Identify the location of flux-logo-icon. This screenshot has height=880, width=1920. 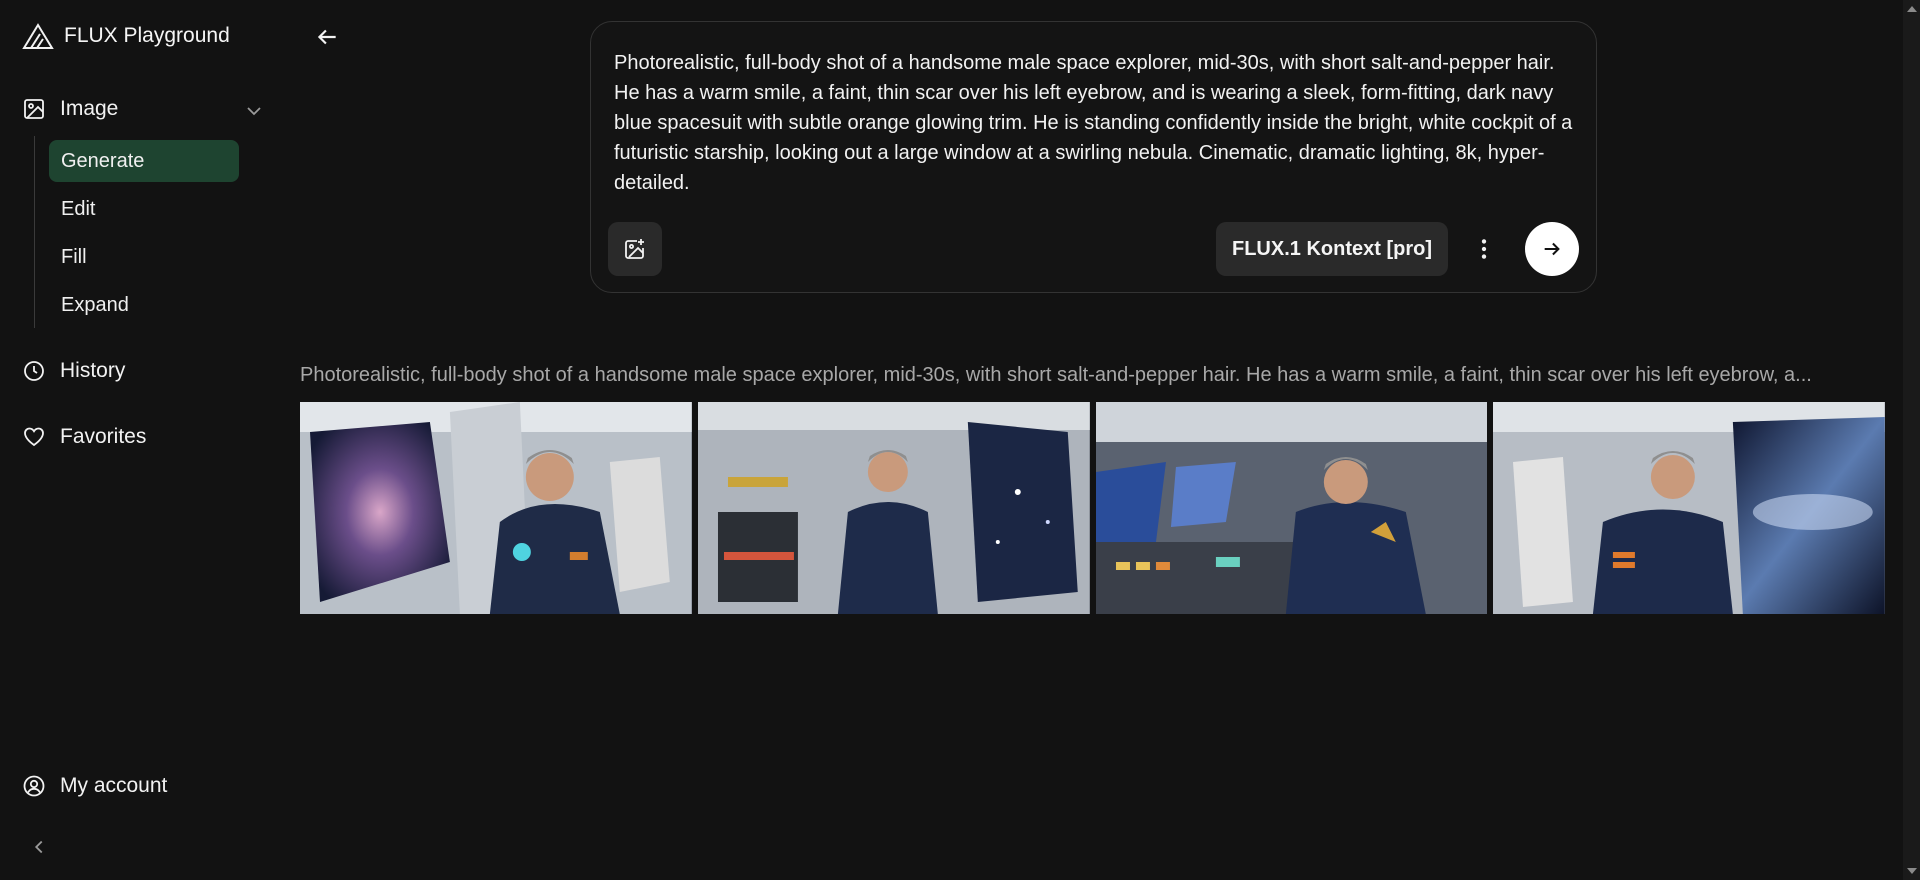
(38, 36).